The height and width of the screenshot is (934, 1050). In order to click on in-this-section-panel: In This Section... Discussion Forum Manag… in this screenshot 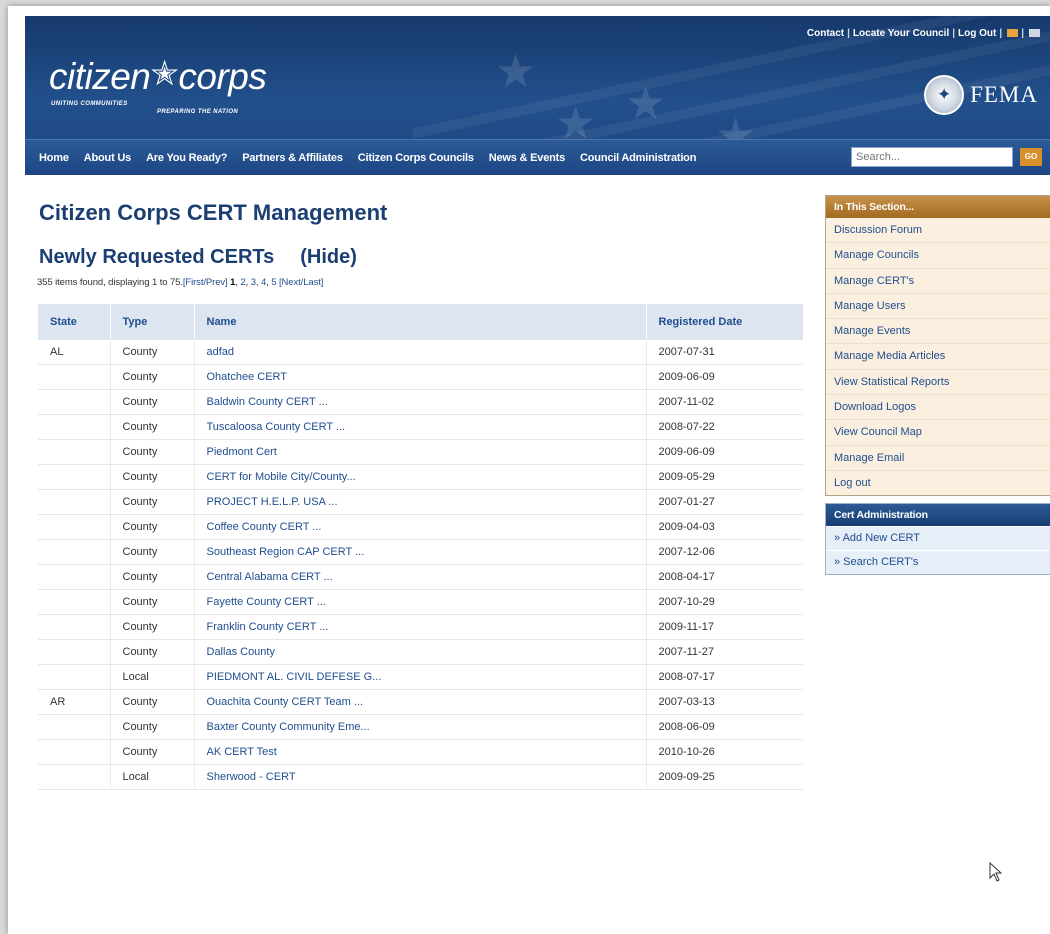, I will do `click(937, 346)`.